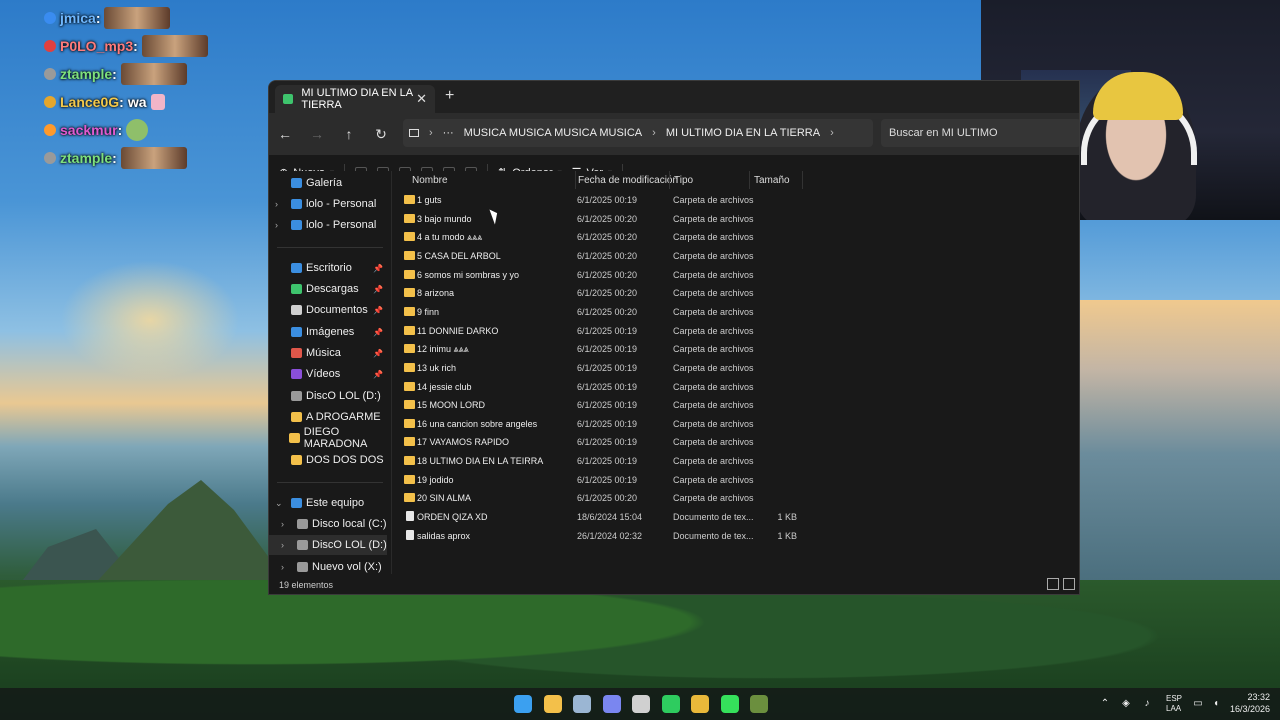 This screenshot has width=1280, height=720. Describe the element at coordinates (523, 704) in the screenshot. I see `start-icon` at that location.